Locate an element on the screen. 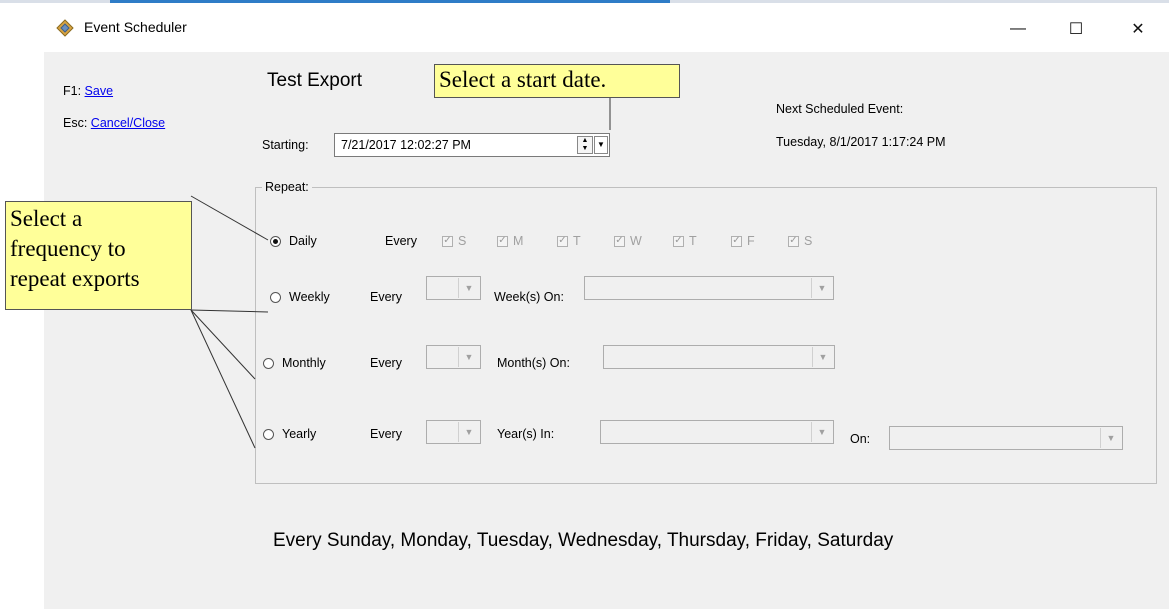  frequency-callout-line1: Select a is located at coordinates (46, 218).